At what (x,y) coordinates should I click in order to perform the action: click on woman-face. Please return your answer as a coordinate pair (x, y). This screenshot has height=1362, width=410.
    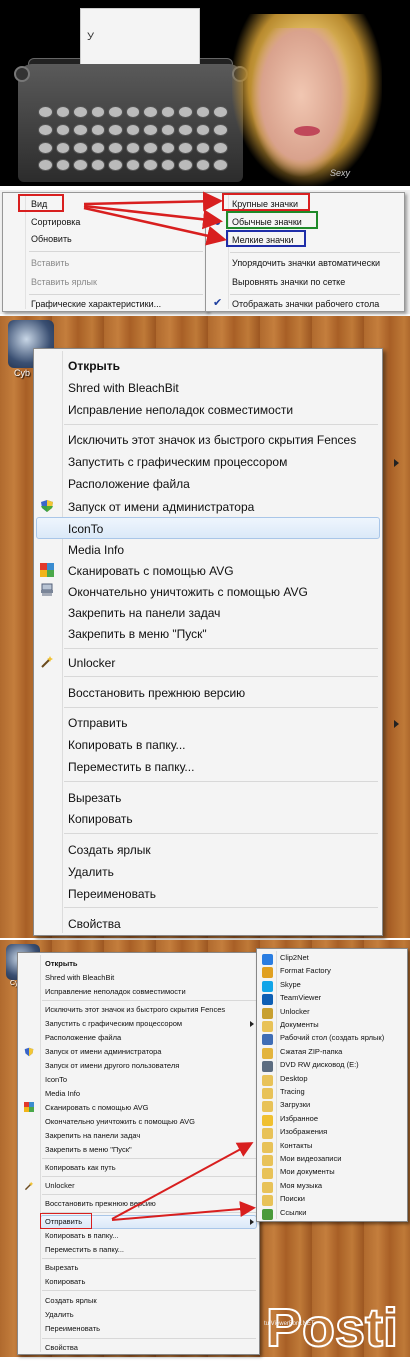
    Looking at the image, I should click on (301, 103).